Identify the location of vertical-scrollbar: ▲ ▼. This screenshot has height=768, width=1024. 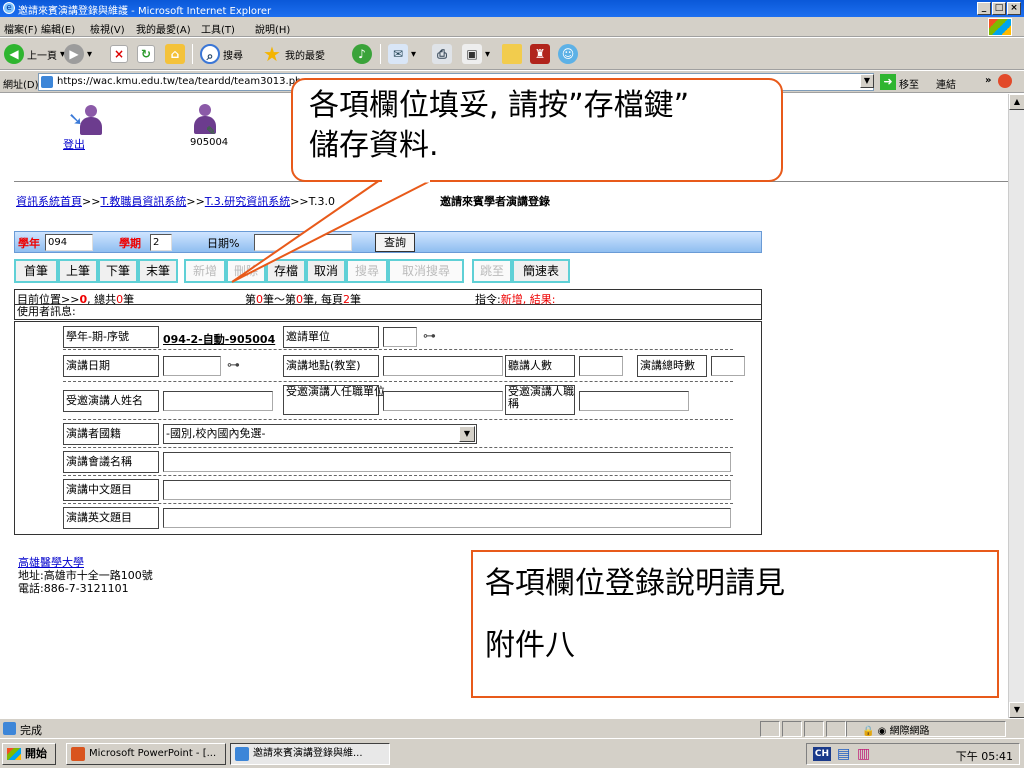
(1016, 406).